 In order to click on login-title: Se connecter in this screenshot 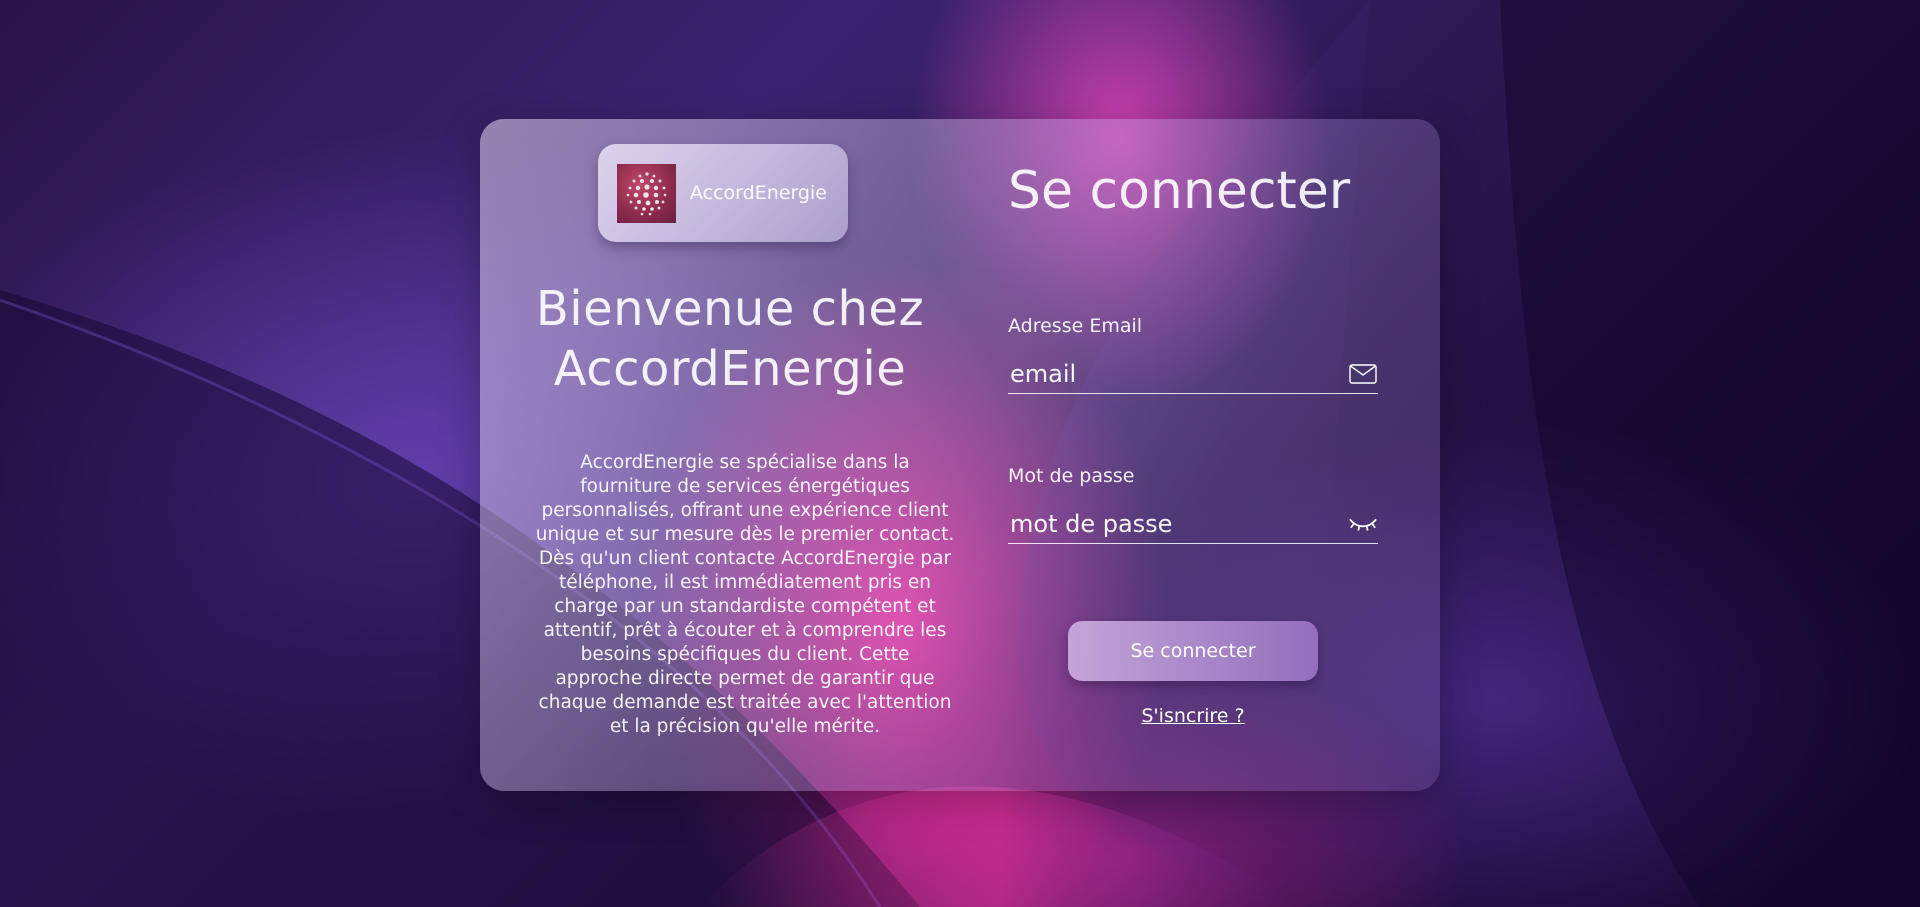, I will do `click(1179, 191)`.